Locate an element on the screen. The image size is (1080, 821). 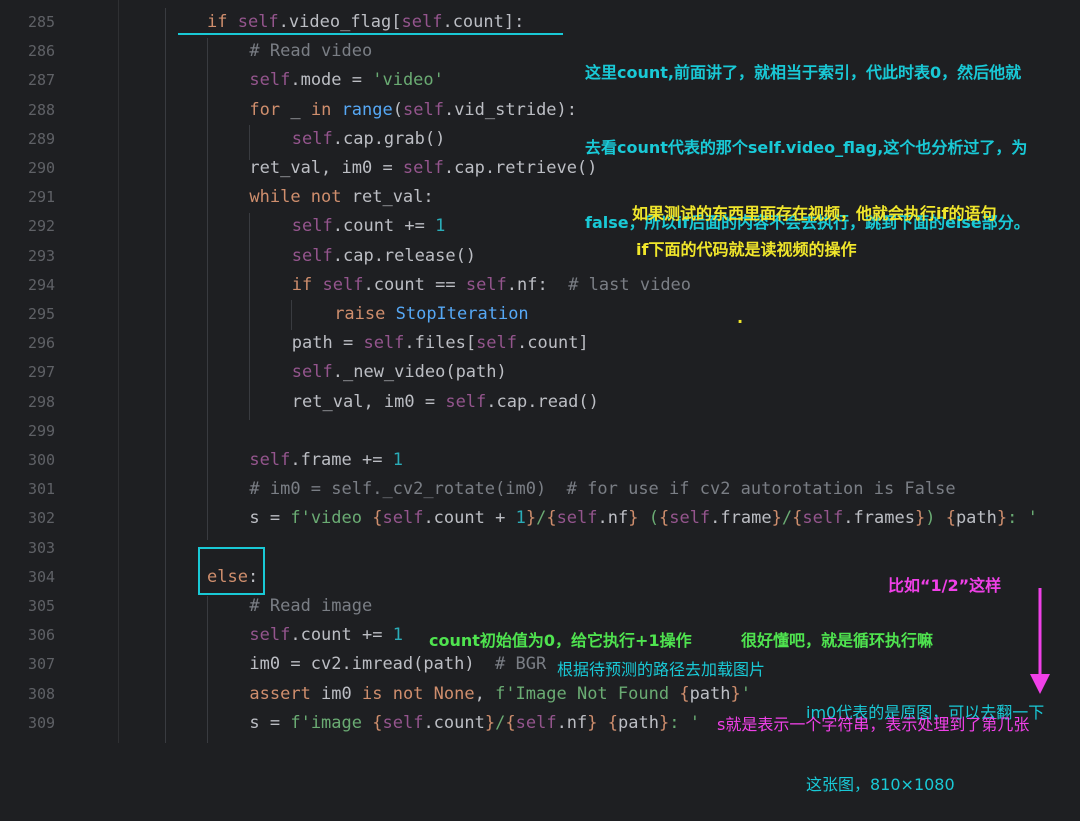
code-line: 303 is located at coordinates (540, 548).